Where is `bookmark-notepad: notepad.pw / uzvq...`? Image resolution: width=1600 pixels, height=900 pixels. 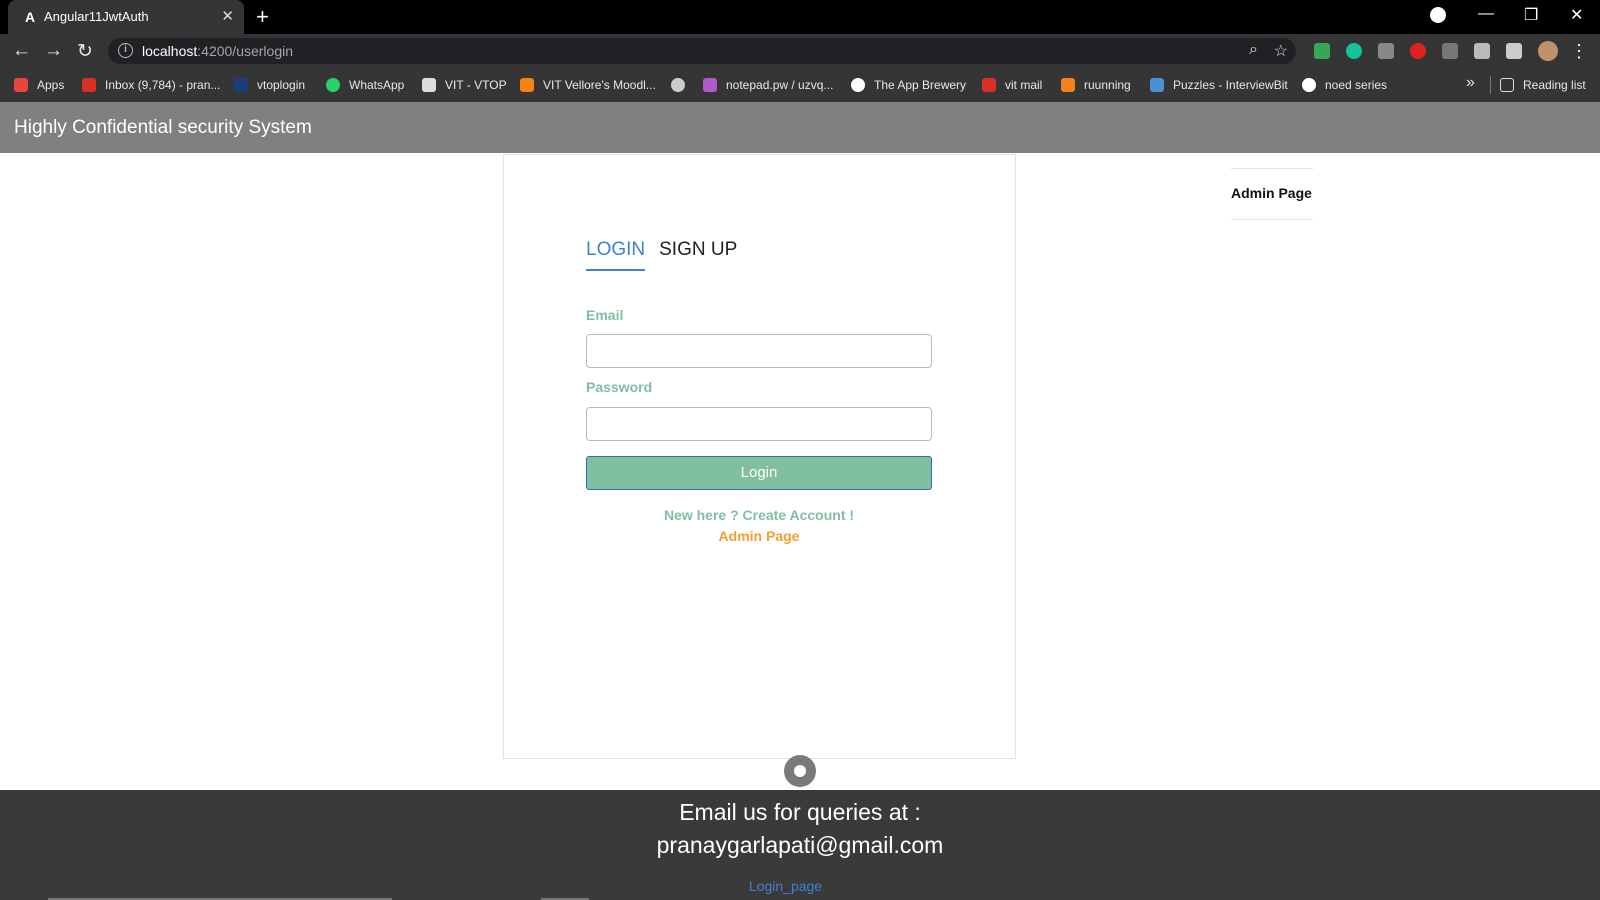 bookmark-notepad: notepad.pw / uzvq... is located at coordinates (768, 85).